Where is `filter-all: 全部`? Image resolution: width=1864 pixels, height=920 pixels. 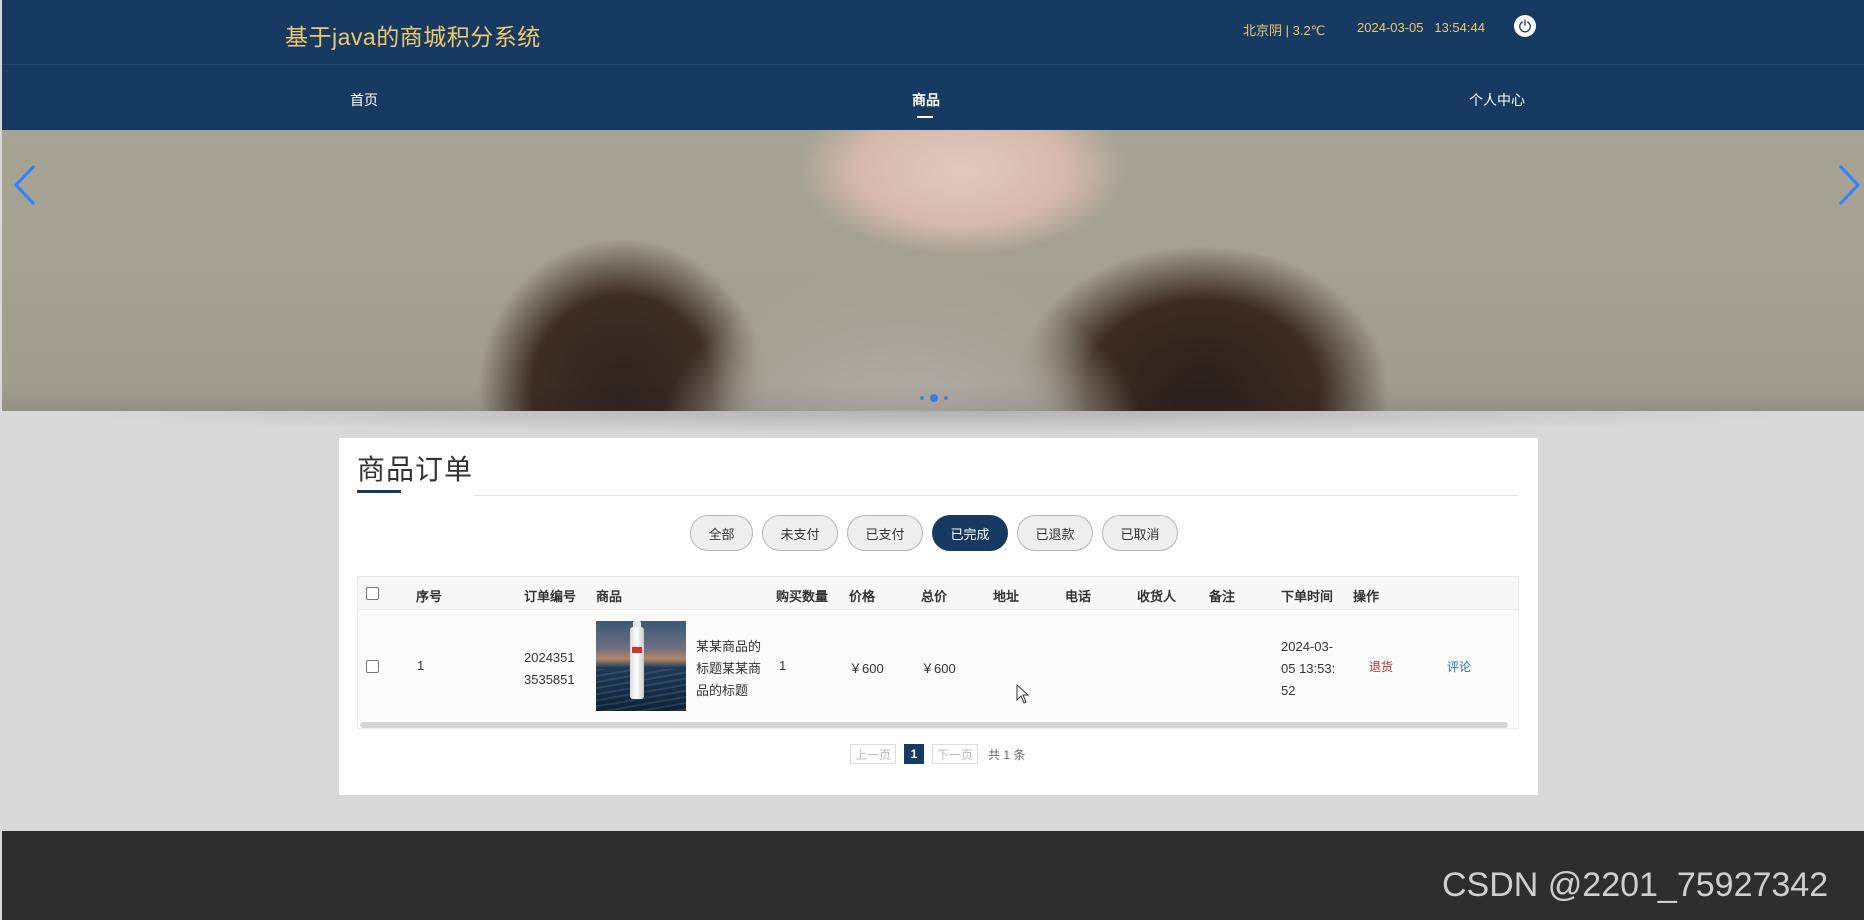
filter-all: 全部 is located at coordinates (721, 533).